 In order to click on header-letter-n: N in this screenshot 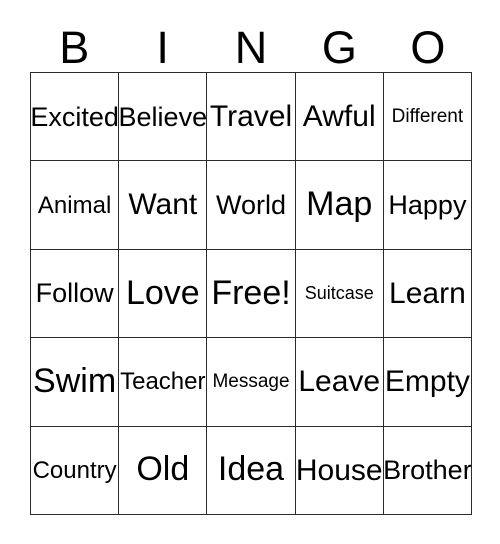, I will do `click(251, 43)`.